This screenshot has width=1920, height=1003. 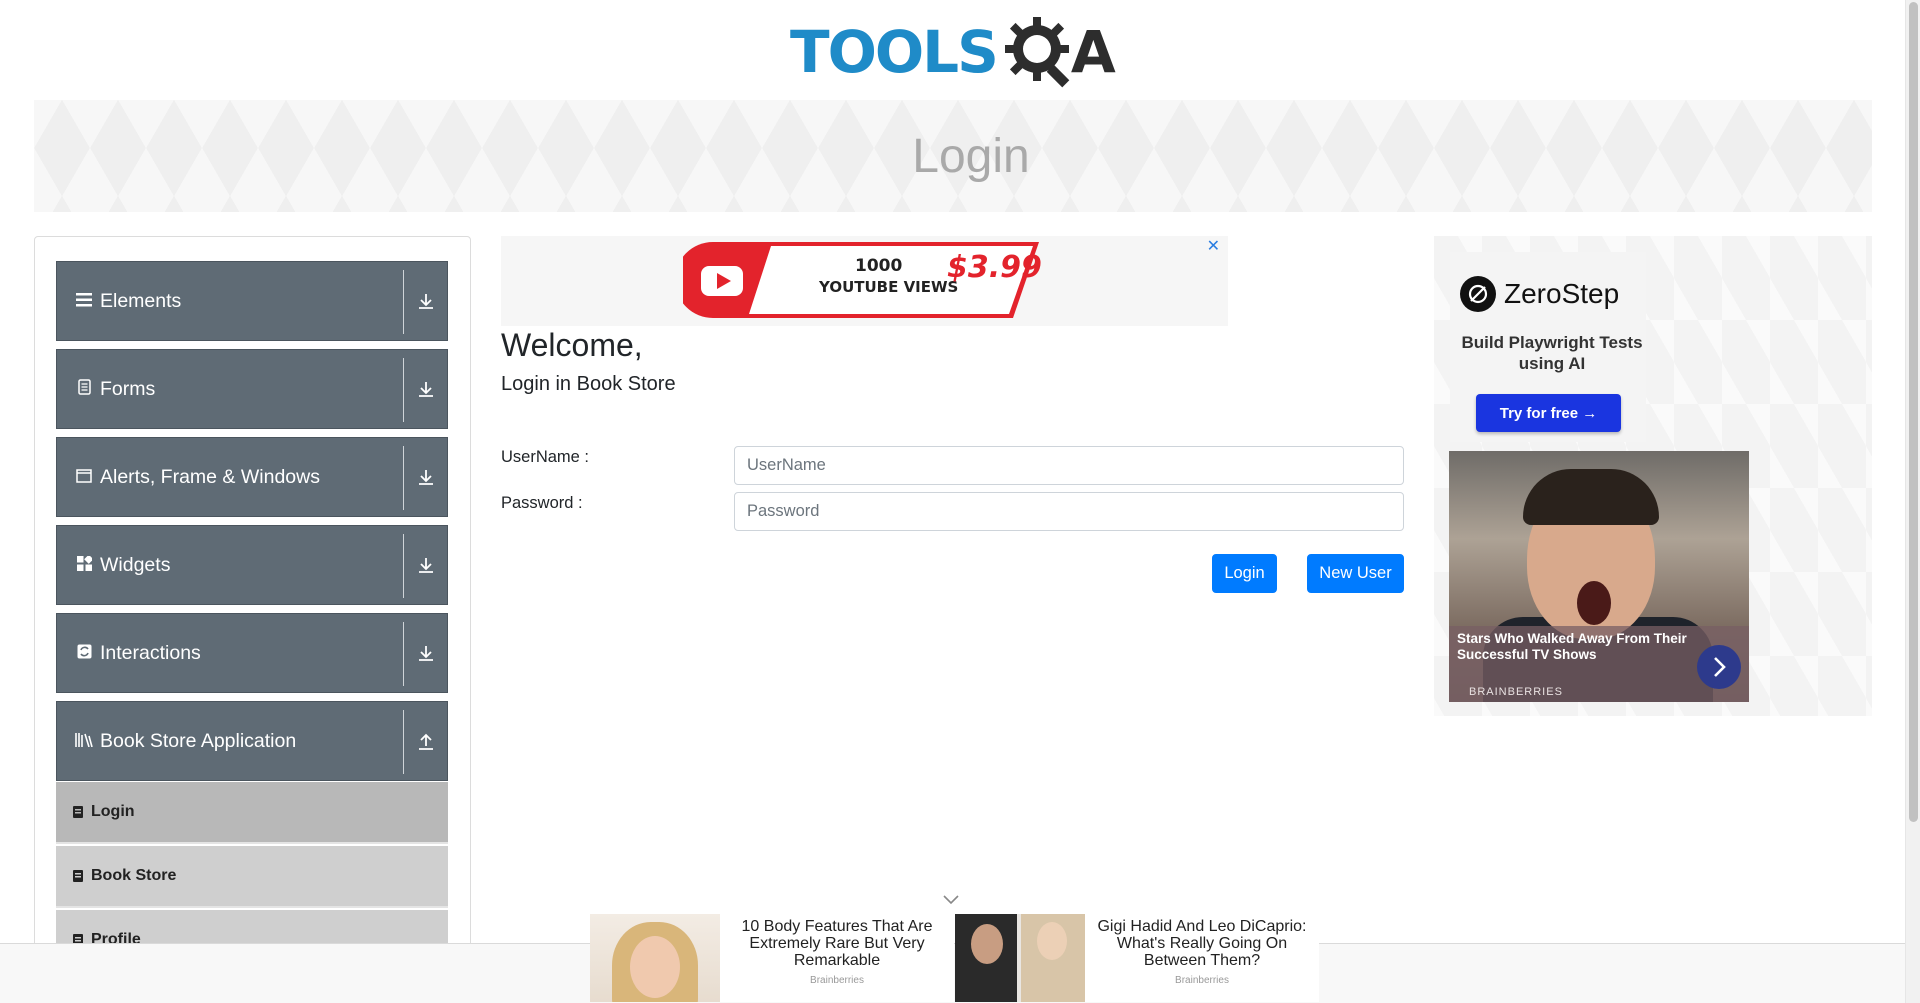 I want to click on sidebar-group-label: Elements, so click(x=141, y=300).